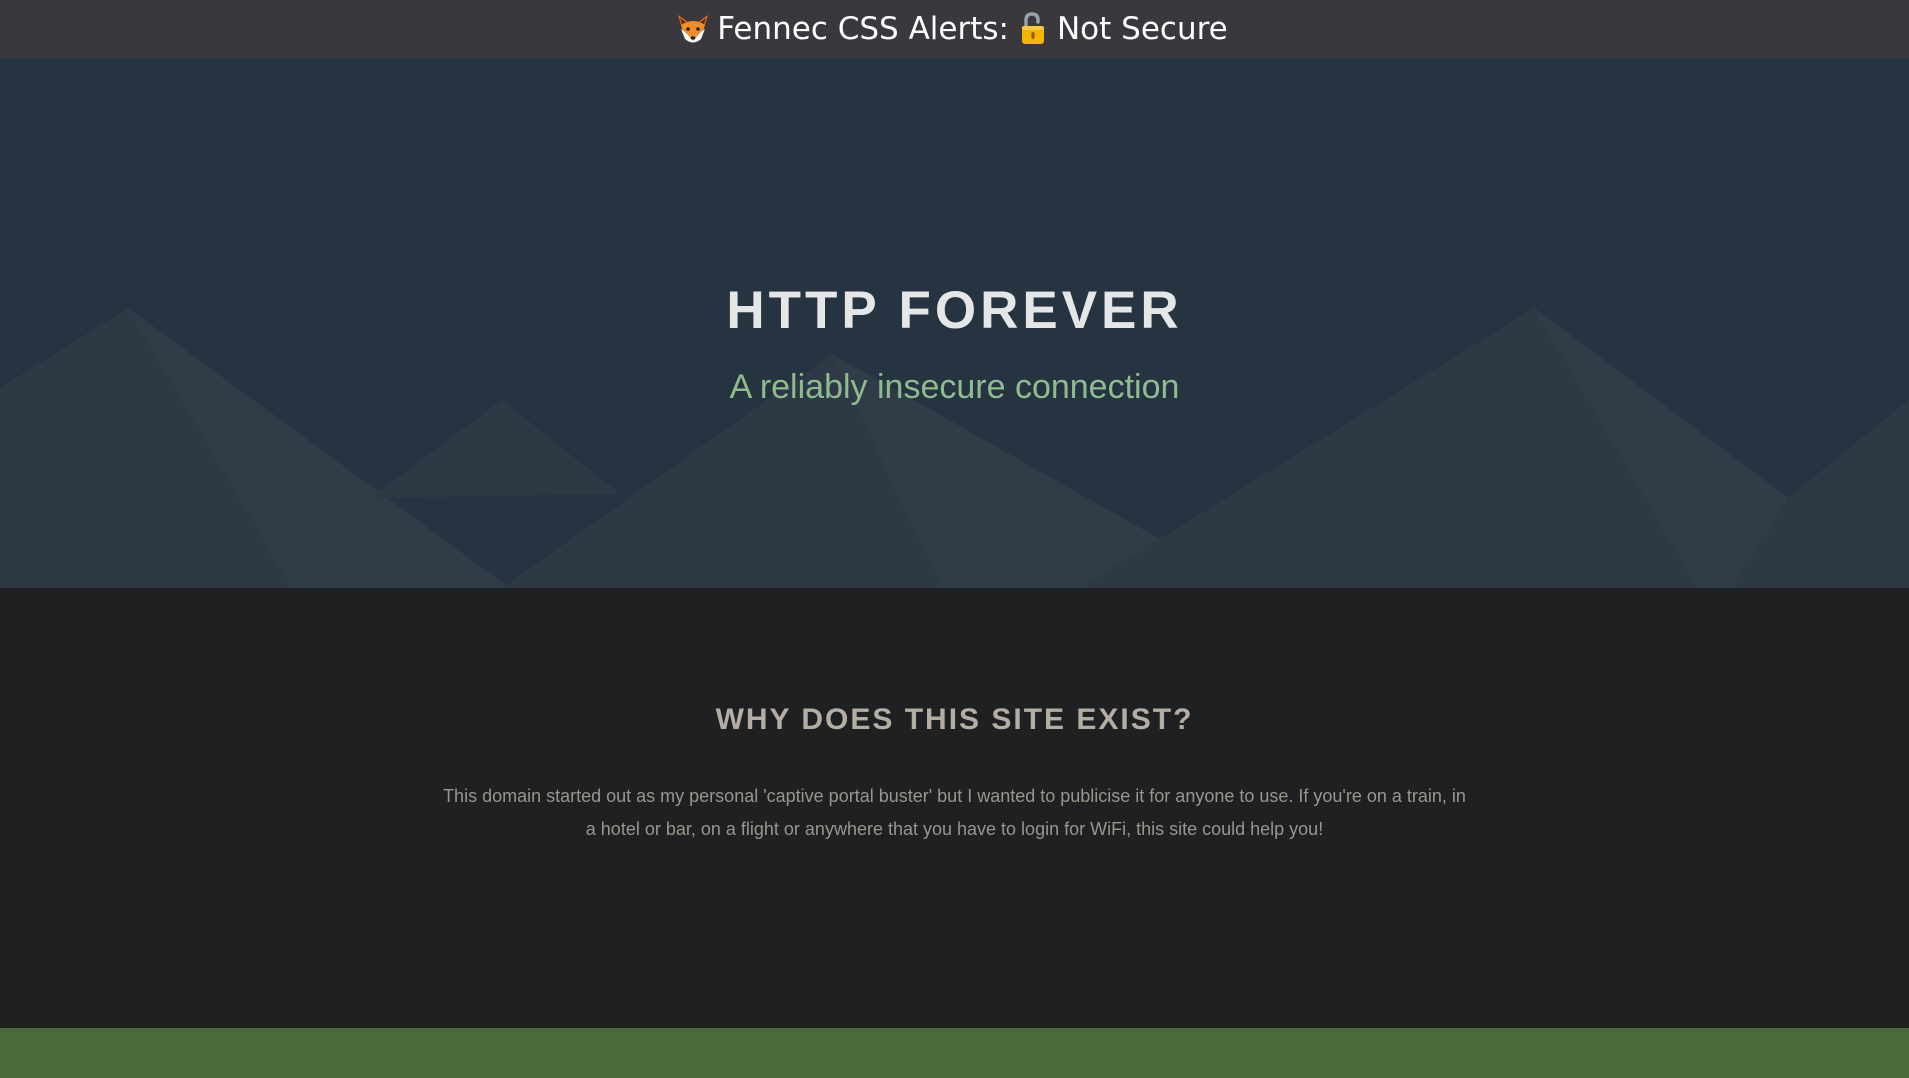 Image resolution: width=1909 pixels, height=1078 pixels. Describe the element at coordinates (954, 719) in the screenshot. I see `section-heading: WHY DOES THIS SITE EXIST?` at that location.